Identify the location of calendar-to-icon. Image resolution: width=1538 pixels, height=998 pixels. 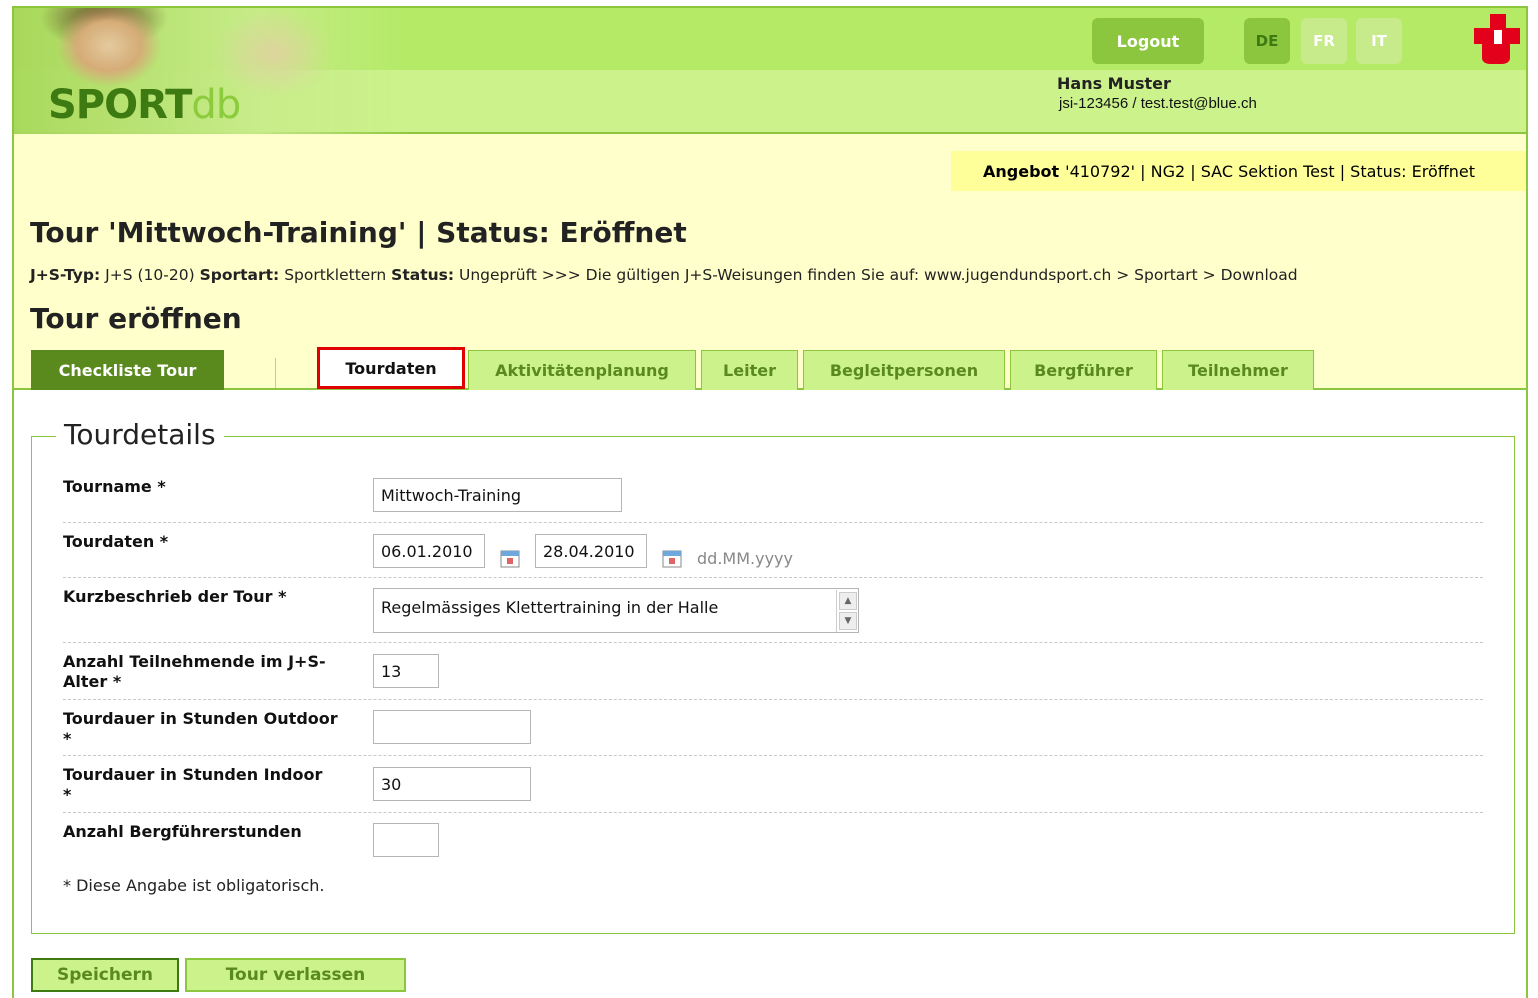
(672, 558).